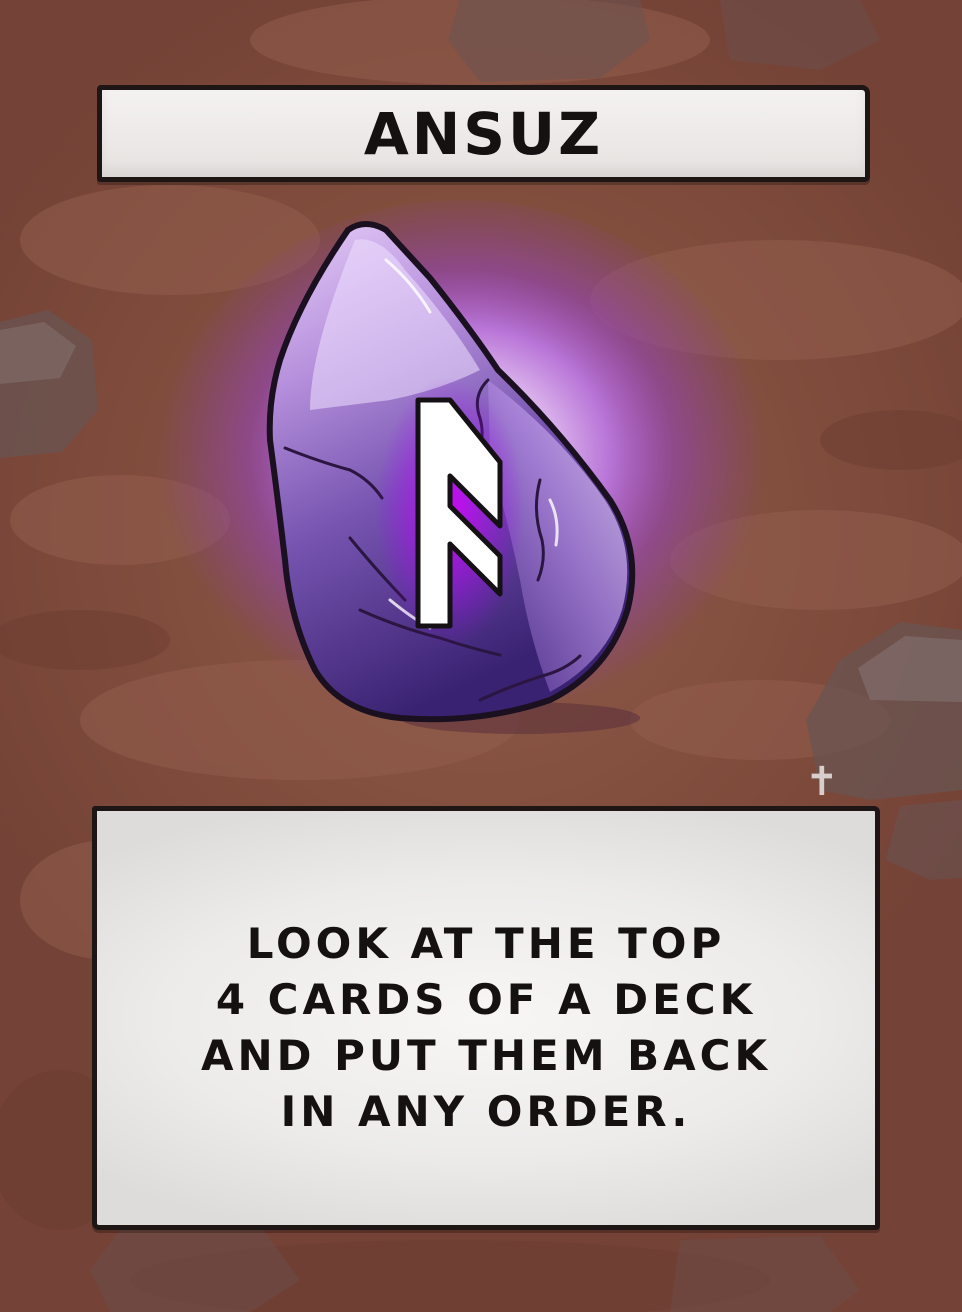 The width and height of the screenshot is (962, 1312). Describe the element at coordinates (486, 1111) in the screenshot. I see `description-line: IN ANY ORDER.` at that location.